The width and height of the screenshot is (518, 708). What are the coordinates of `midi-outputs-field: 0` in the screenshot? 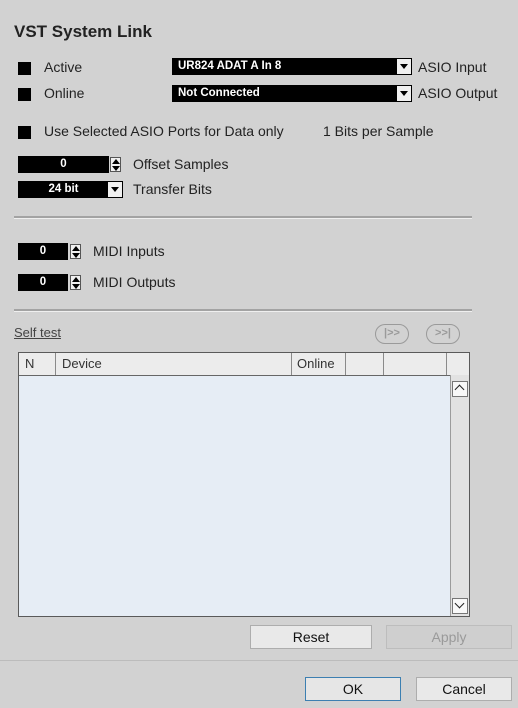 It's located at (43, 282).